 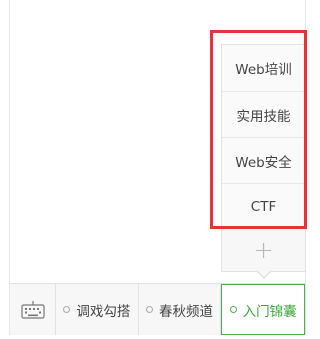 I want to click on submenu-item-label: Web安全, so click(x=263, y=162).